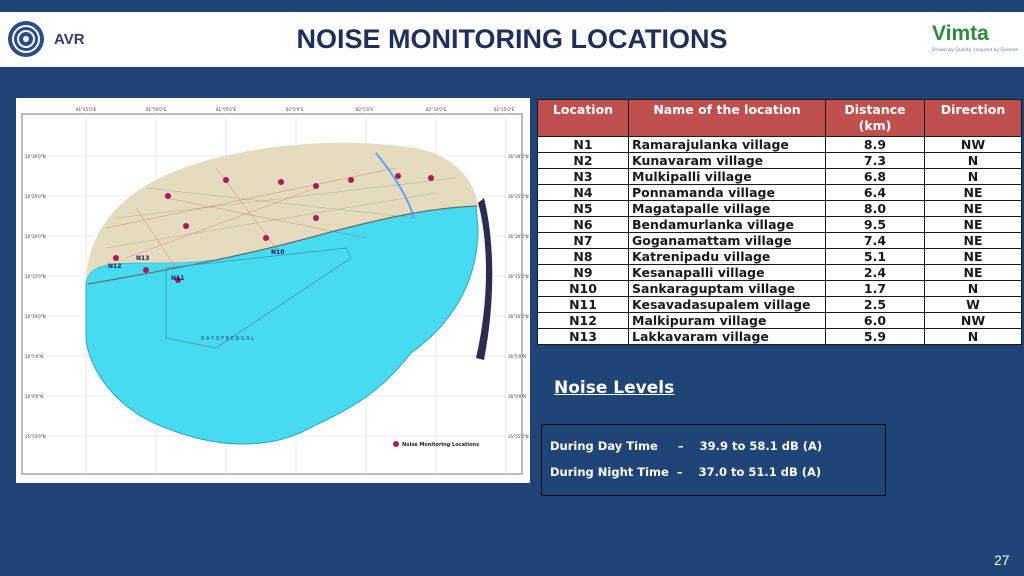 The height and width of the screenshot is (576, 1024). I want to click on table-cell: 8.0, so click(875, 208).